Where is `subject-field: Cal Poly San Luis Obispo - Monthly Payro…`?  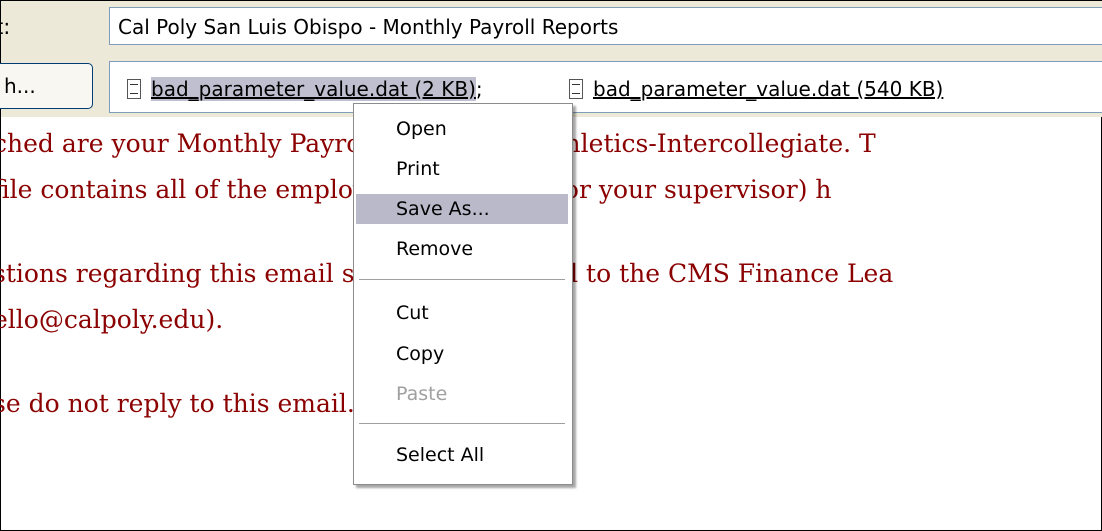 subject-field: Cal Poly San Luis Obispo - Monthly Payro… is located at coordinates (605, 26).